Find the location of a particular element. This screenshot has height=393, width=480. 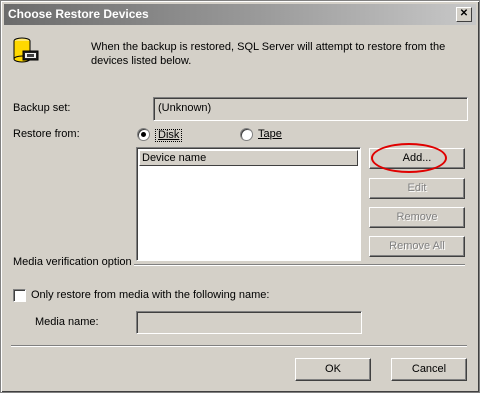

close-button: ✕ is located at coordinates (464, 14).